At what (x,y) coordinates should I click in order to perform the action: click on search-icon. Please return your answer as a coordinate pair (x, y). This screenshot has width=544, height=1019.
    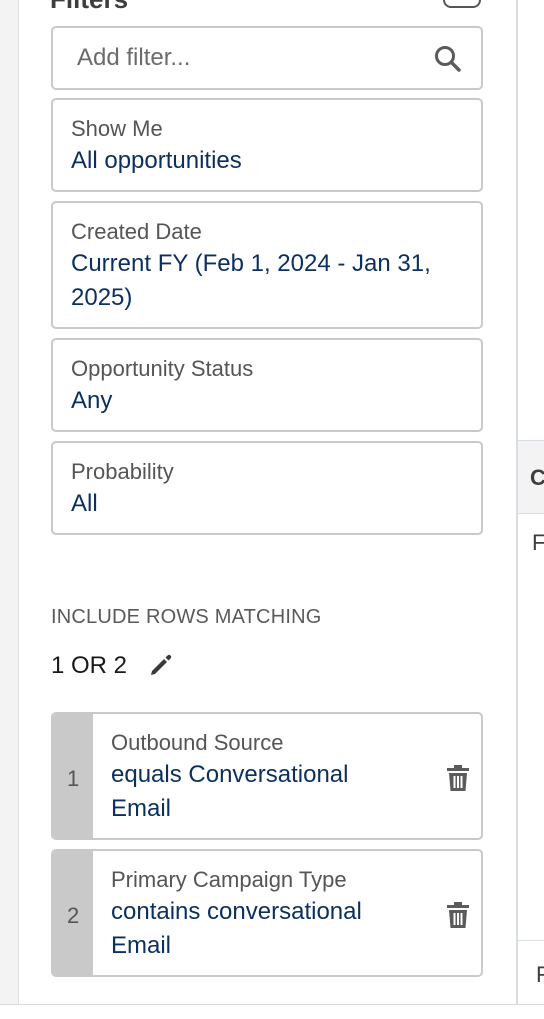
    Looking at the image, I should click on (448, 59).